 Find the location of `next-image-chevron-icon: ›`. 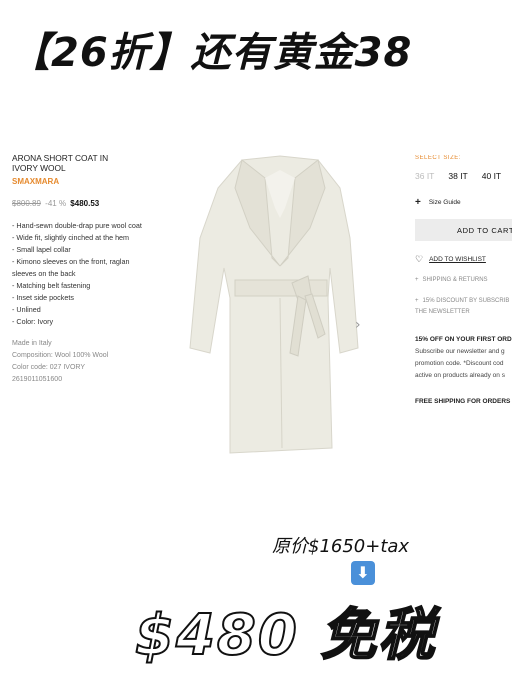

next-image-chevron-icon: › is located at coordinates (358, 325).